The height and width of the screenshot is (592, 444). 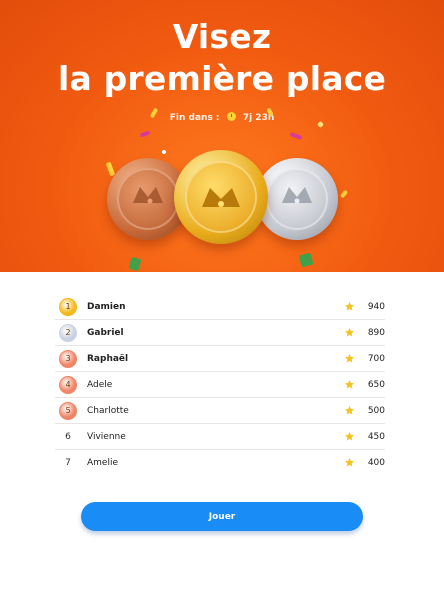 I want to click on player-score: 400, so click(x=376, y=462).